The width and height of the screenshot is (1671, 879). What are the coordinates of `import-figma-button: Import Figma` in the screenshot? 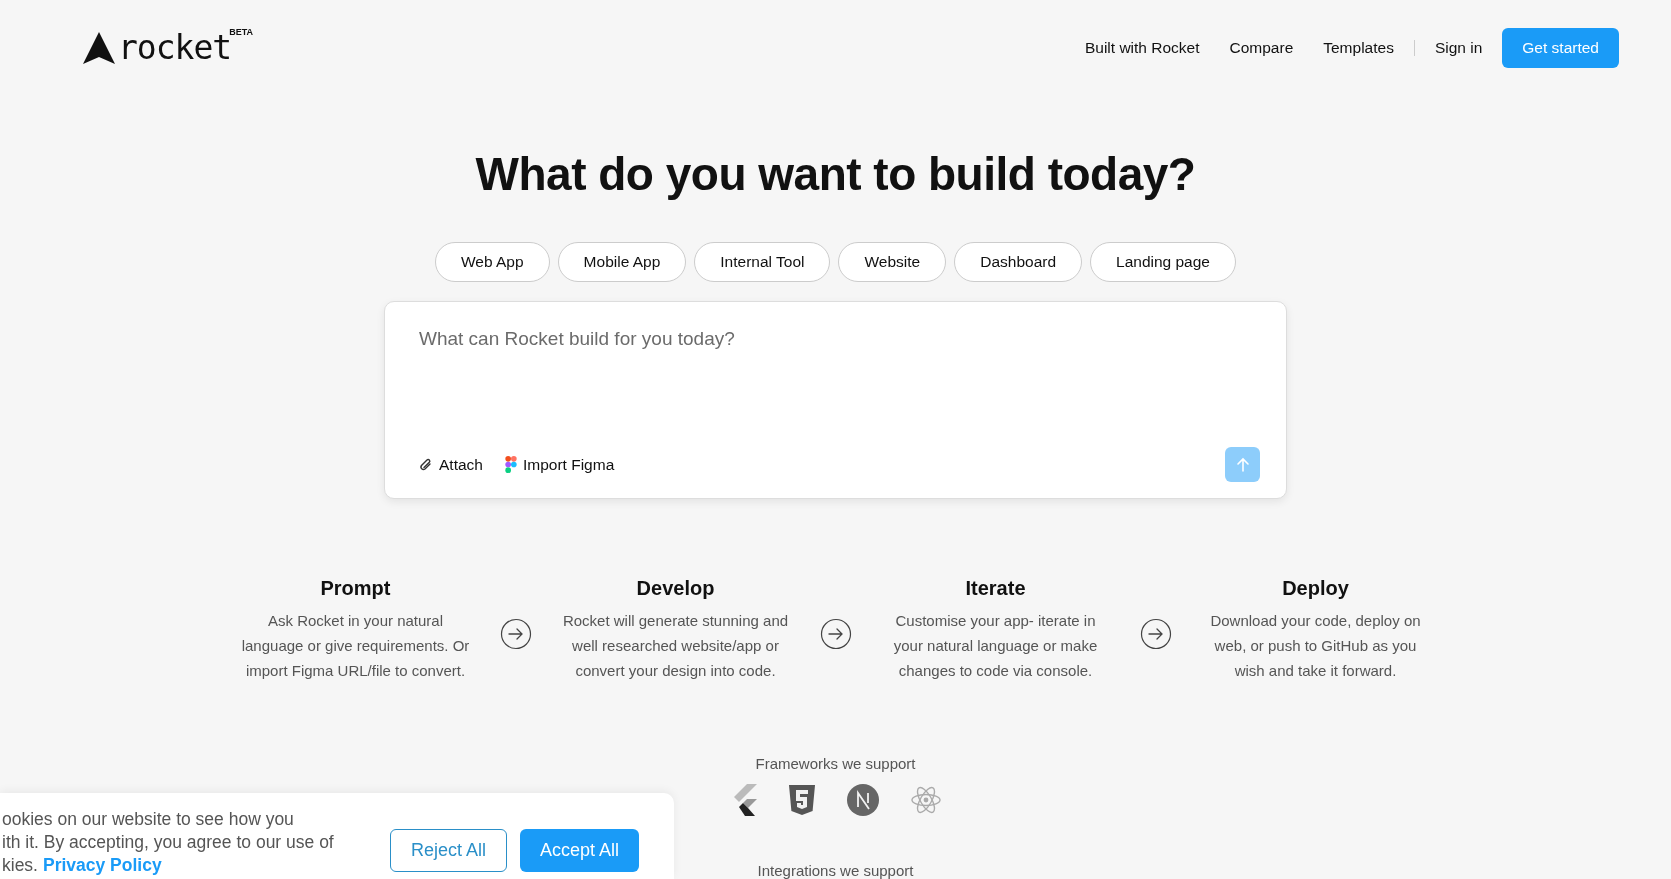 It's located at (559, 464).